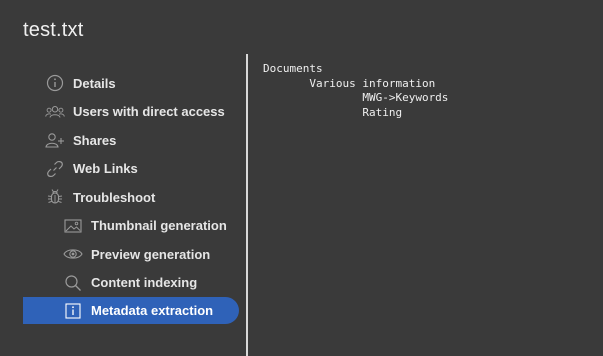 Image resolution: width=603 pixels, height=356 pixels. What do you see at coordinates (152, 310) in the screenshot?
I see `sidebar-item-label: Metadata extraction` at bounding box center [152, 310].